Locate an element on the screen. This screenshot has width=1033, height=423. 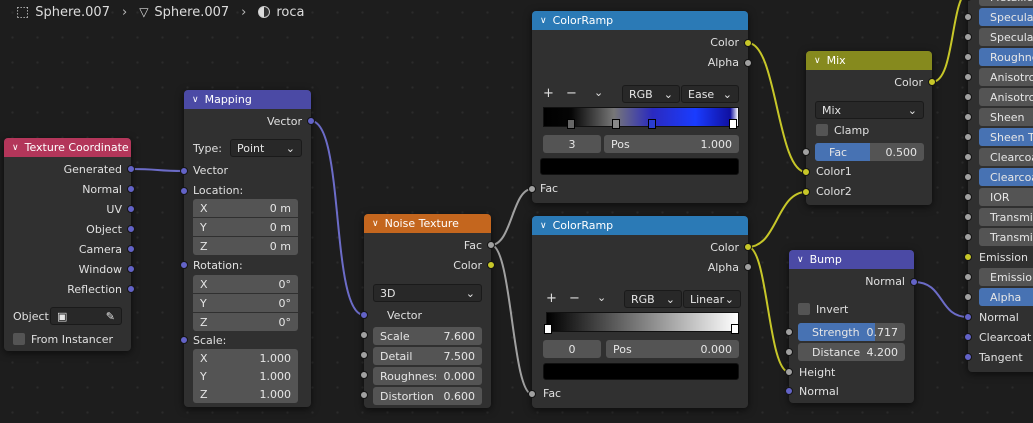
socket-bump-height is located at coordinates (789, 372).